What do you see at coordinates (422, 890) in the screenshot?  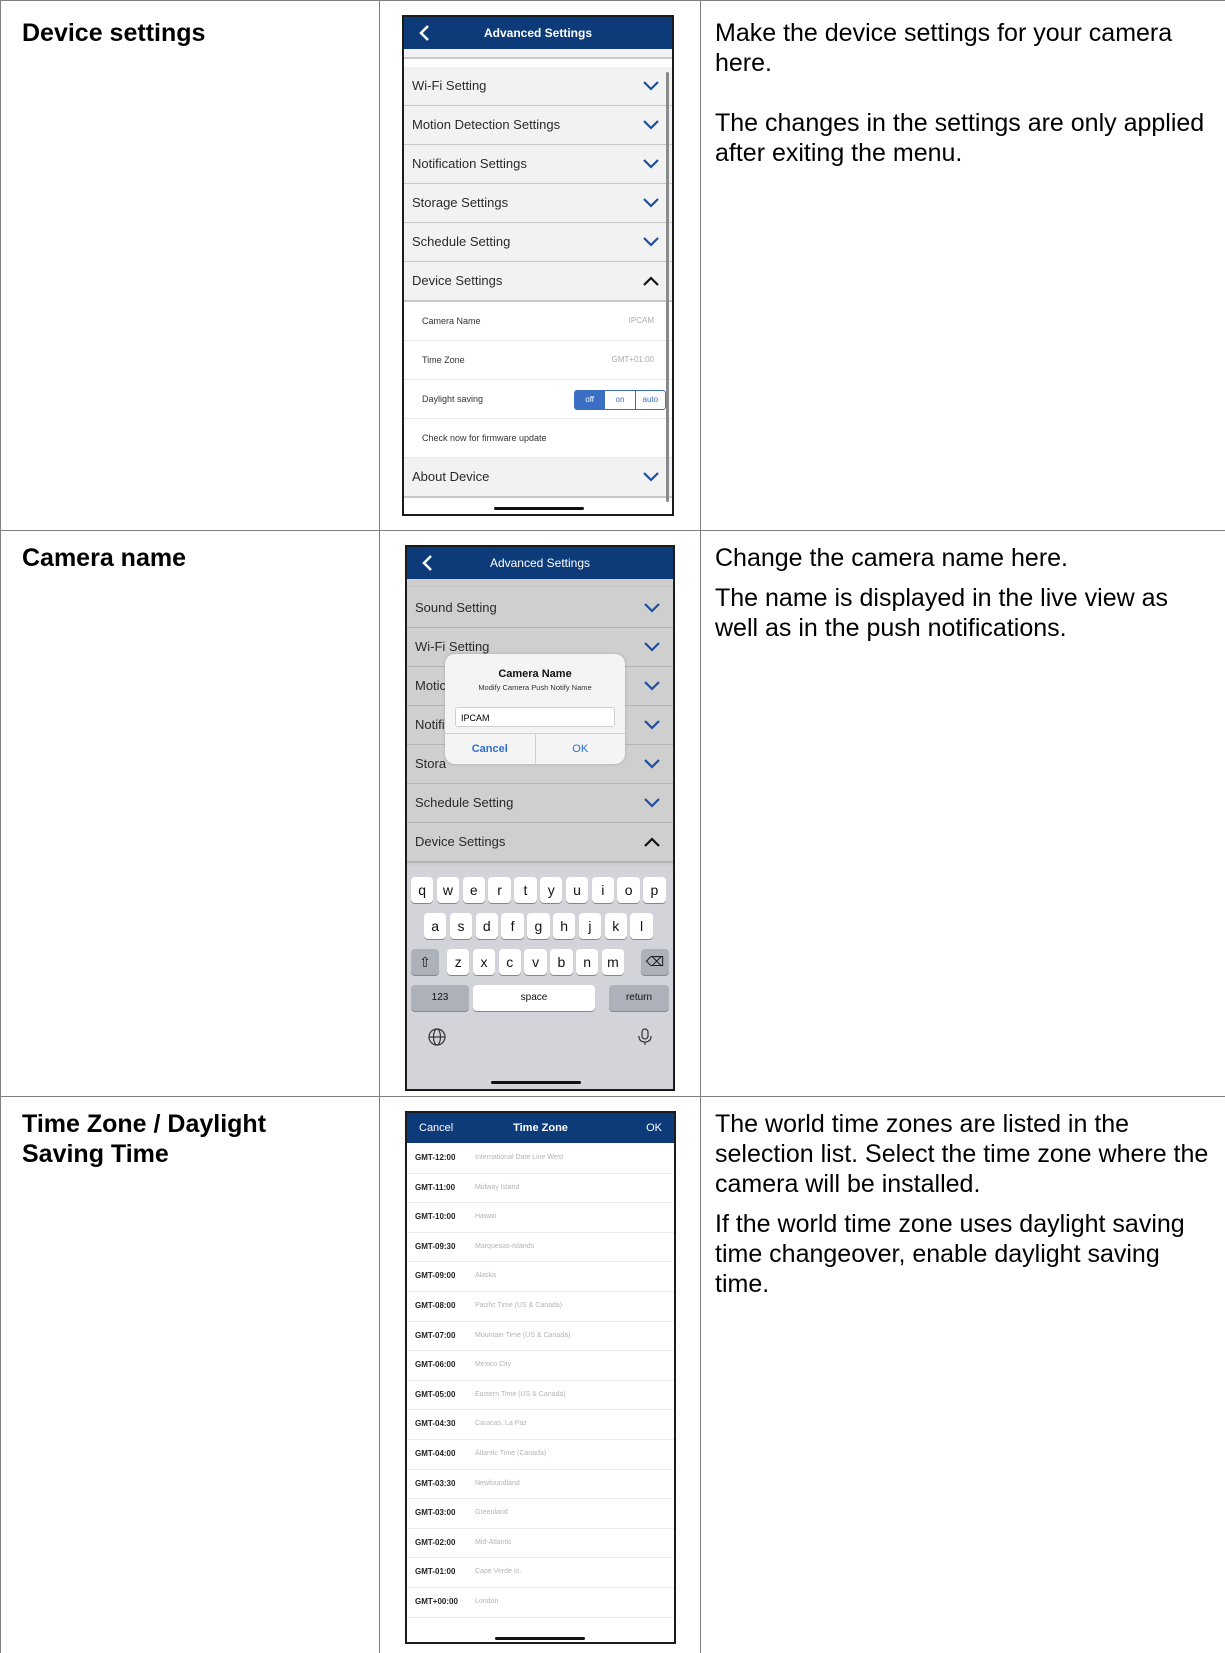 I see `key-q: q` at bounding box center [422, 890].